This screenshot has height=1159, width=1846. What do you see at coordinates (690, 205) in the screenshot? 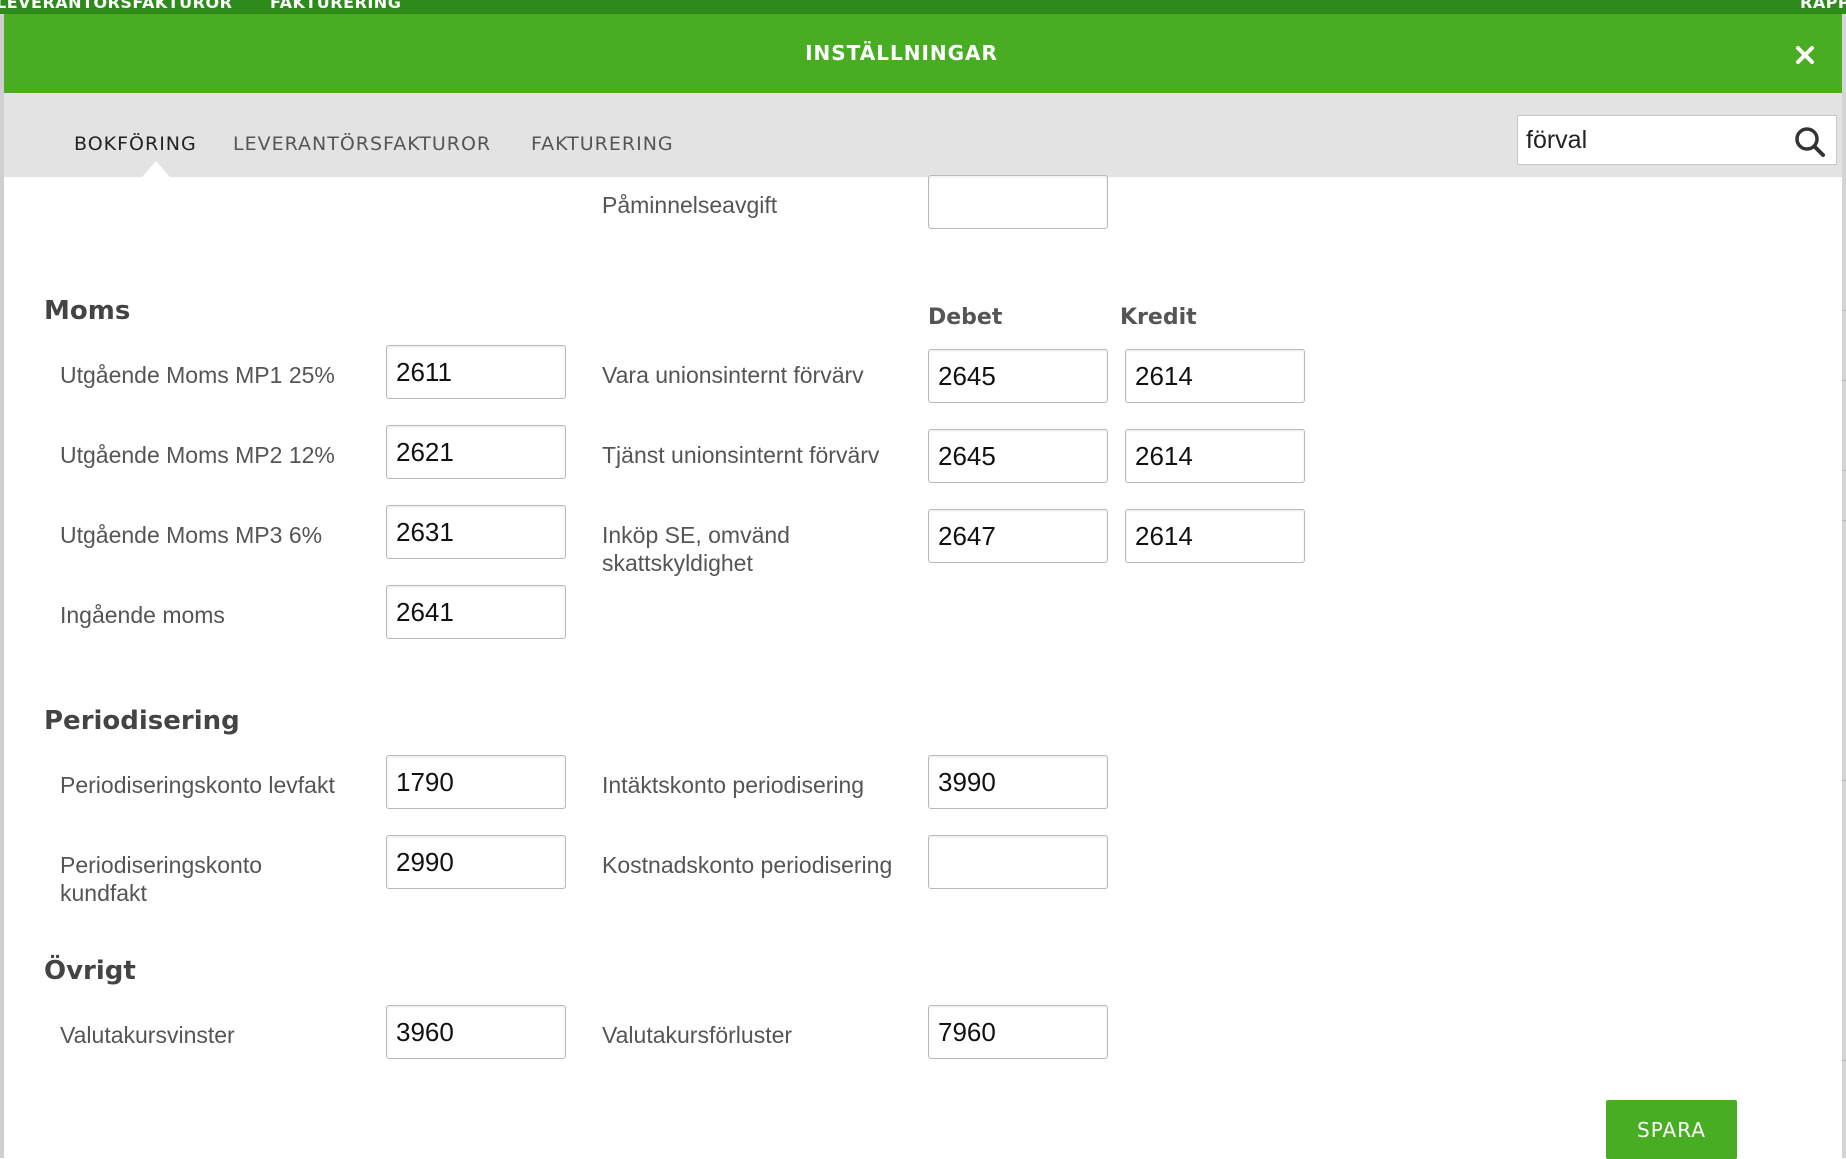
I see `reminder-fee-label: Påminnelseavgift` at bounding box center [690, 205].